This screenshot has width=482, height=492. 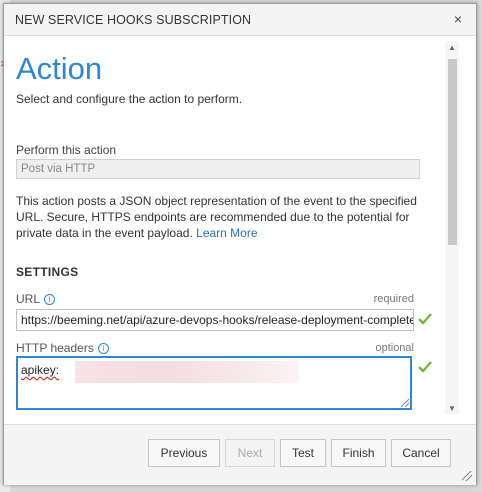 What do you see at coordinates (28, 299) in the screenshot?
I see `url-label: URL` at bounding box center [28, 299].